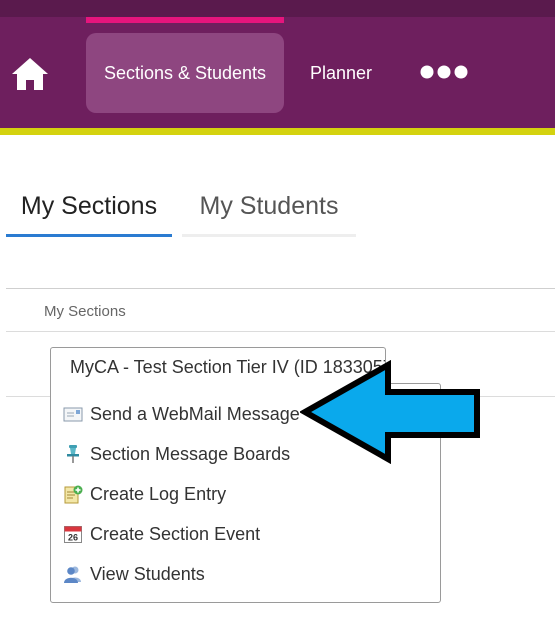  I want to click on top-strip, so click(277, 8).